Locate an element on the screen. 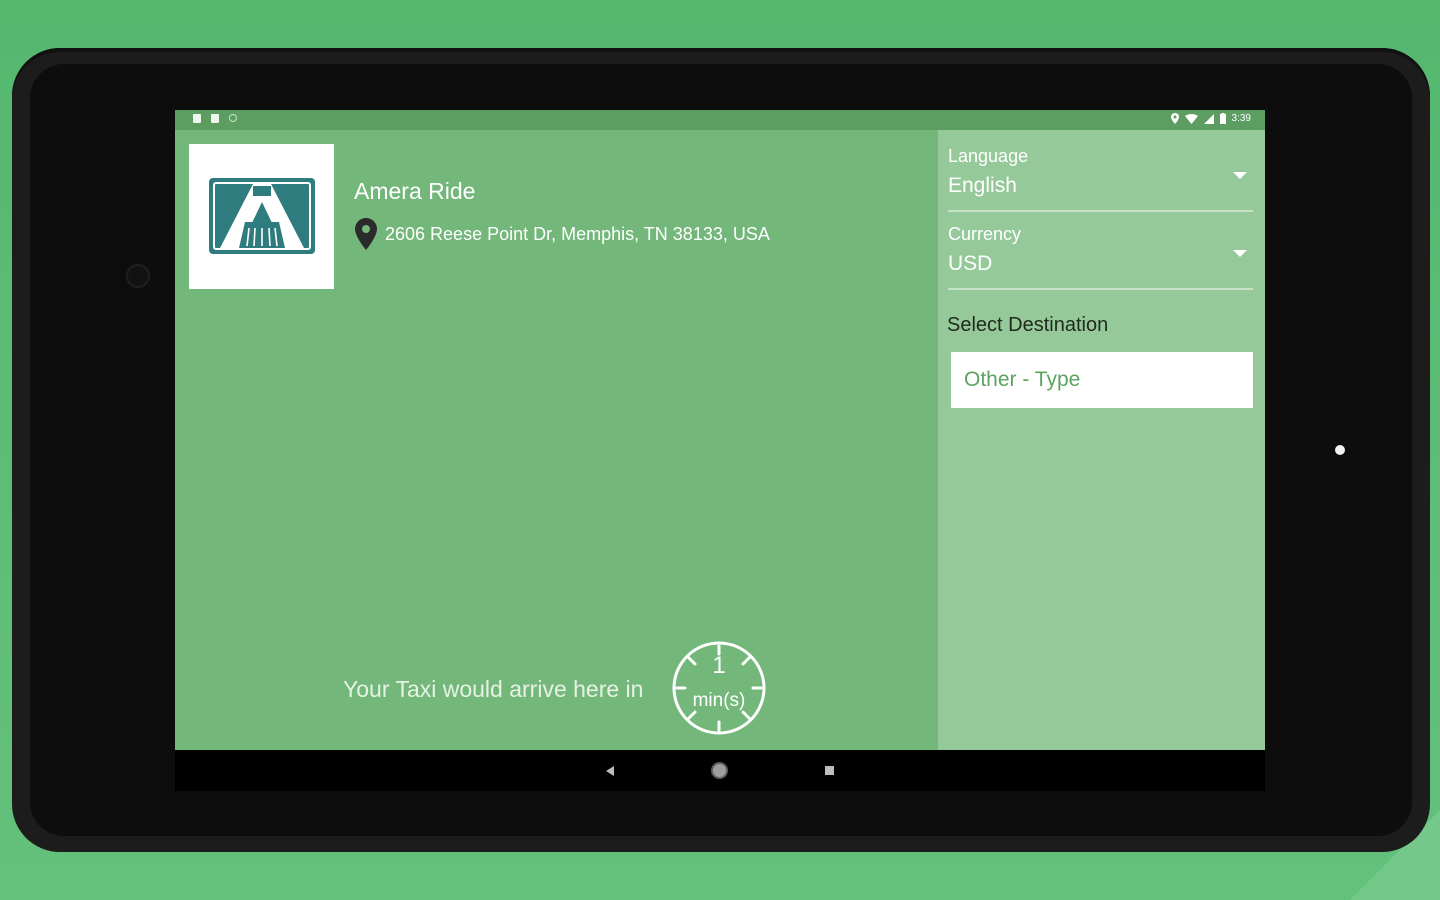  signal-icon is located at coordinates (1208, 118).